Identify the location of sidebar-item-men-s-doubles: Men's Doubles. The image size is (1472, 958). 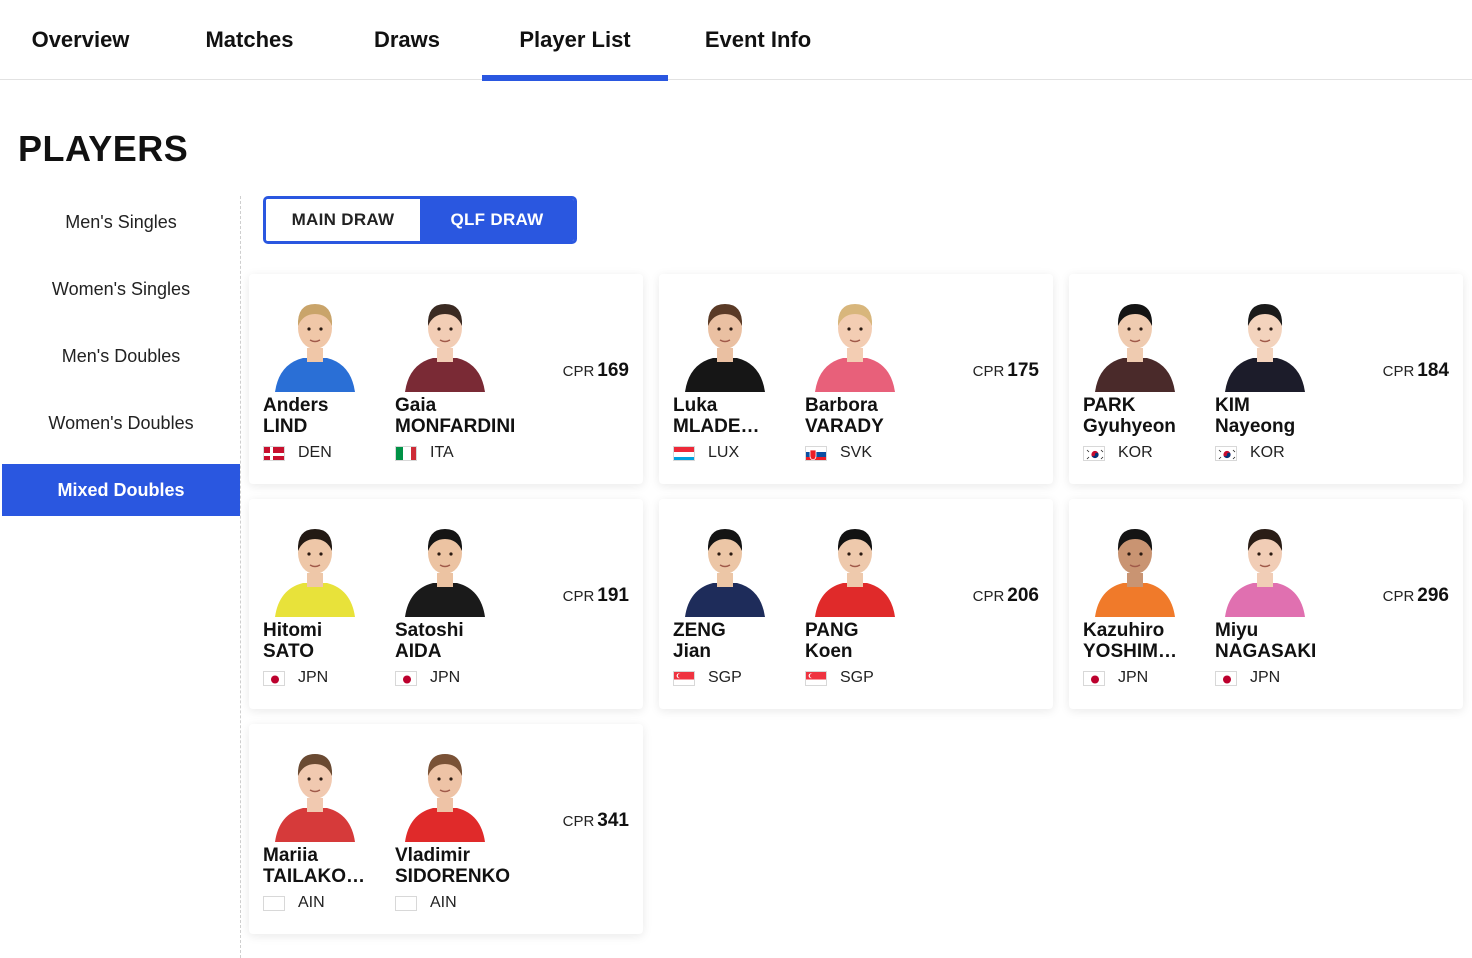
(121, 356).